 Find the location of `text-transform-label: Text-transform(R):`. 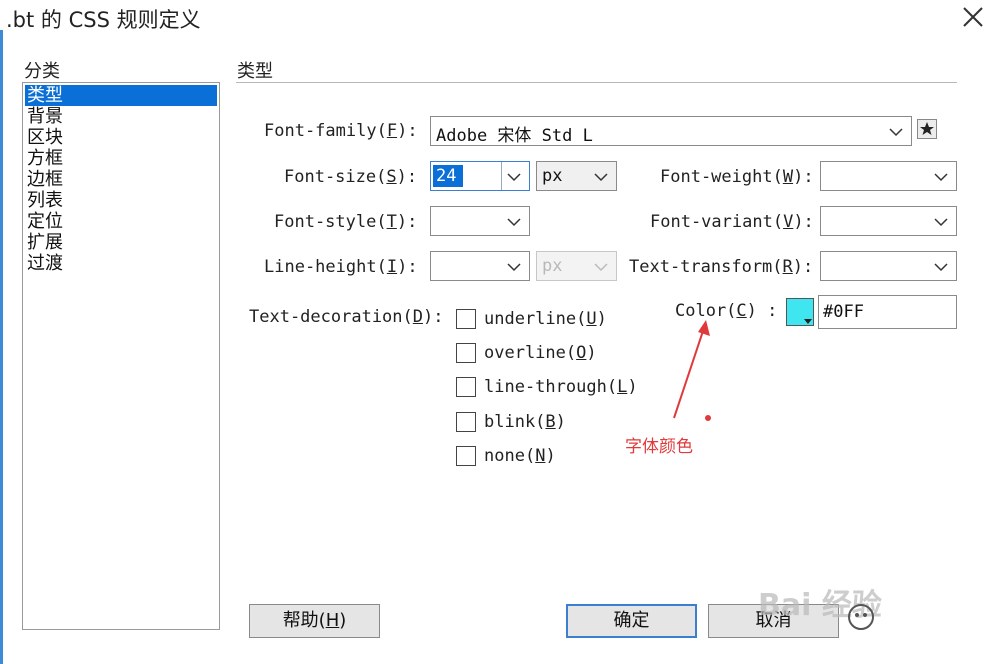

text-transform-label: Text-transform(R): is located at coordinates (721, 267).